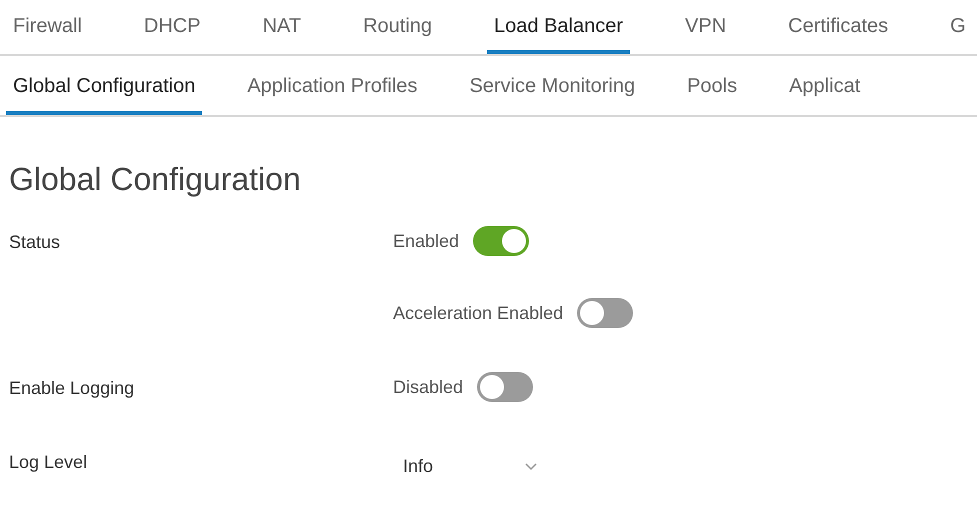  I want to click on tab: VPN, so click(706, 34).